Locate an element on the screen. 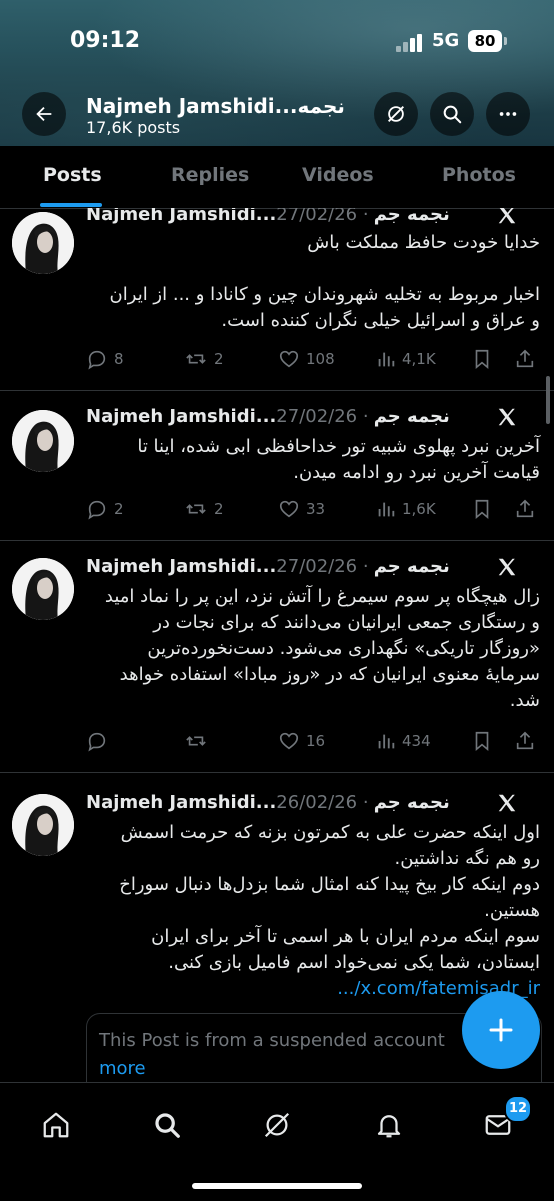  arrow-left-icon is located at coordinates (44, 114).